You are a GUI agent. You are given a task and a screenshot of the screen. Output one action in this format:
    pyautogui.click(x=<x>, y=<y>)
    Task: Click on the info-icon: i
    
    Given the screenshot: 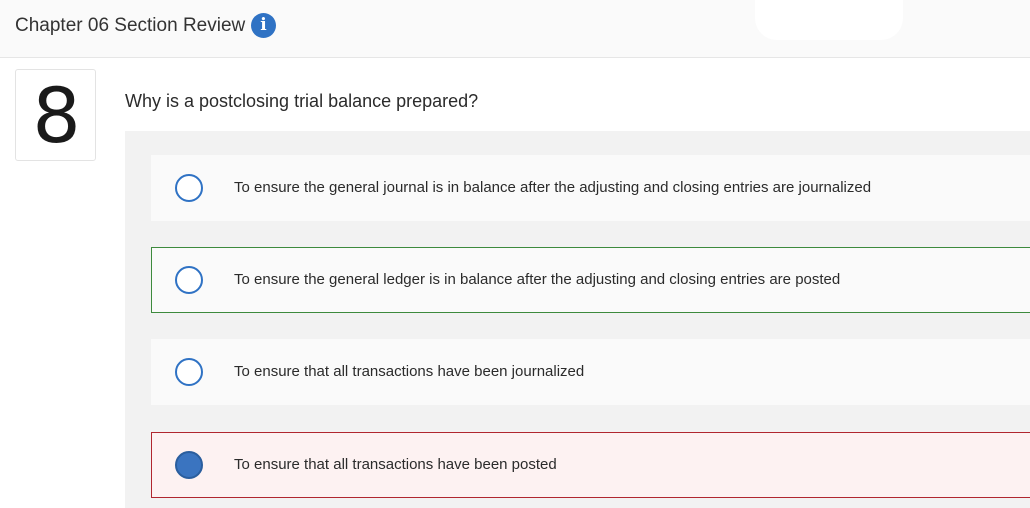 What is the action you would take?
    pyautogui.click(x=263, y=25)
    